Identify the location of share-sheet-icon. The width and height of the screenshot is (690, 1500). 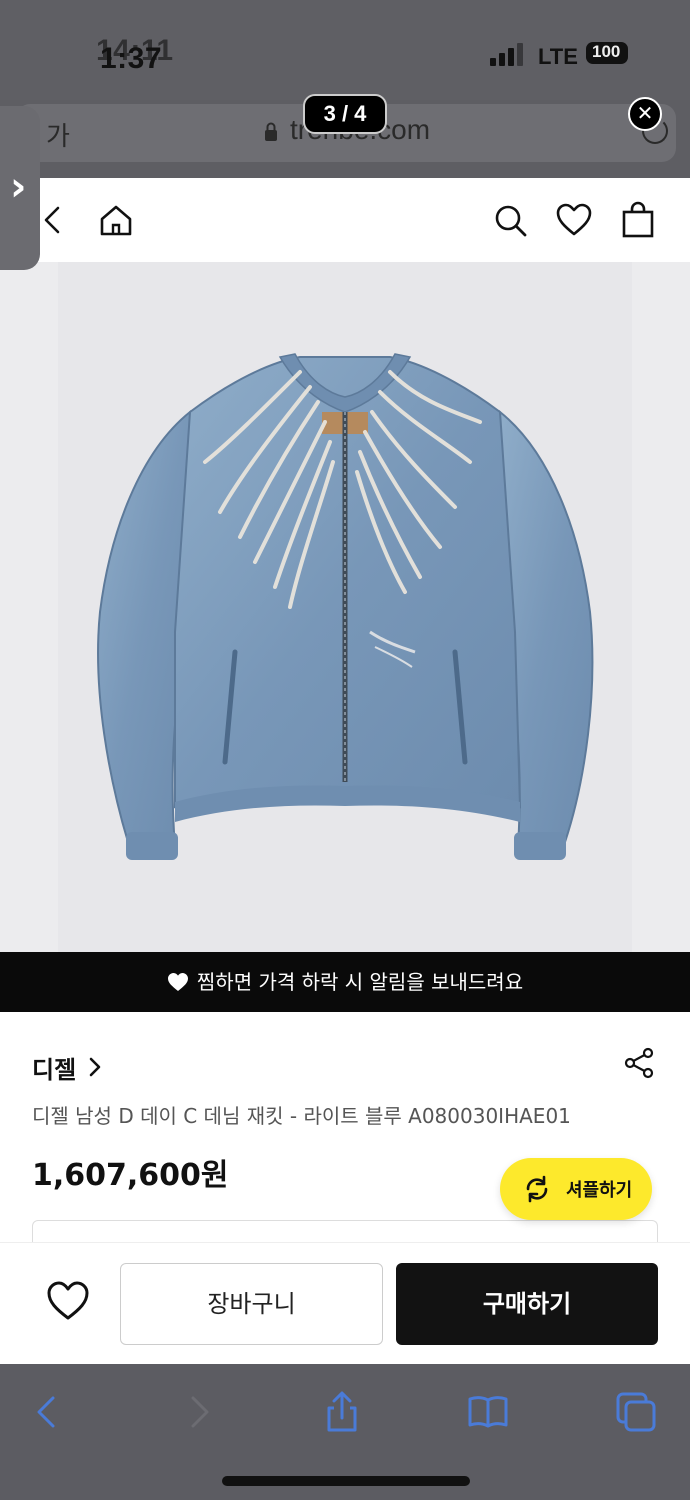
(342, 1412).